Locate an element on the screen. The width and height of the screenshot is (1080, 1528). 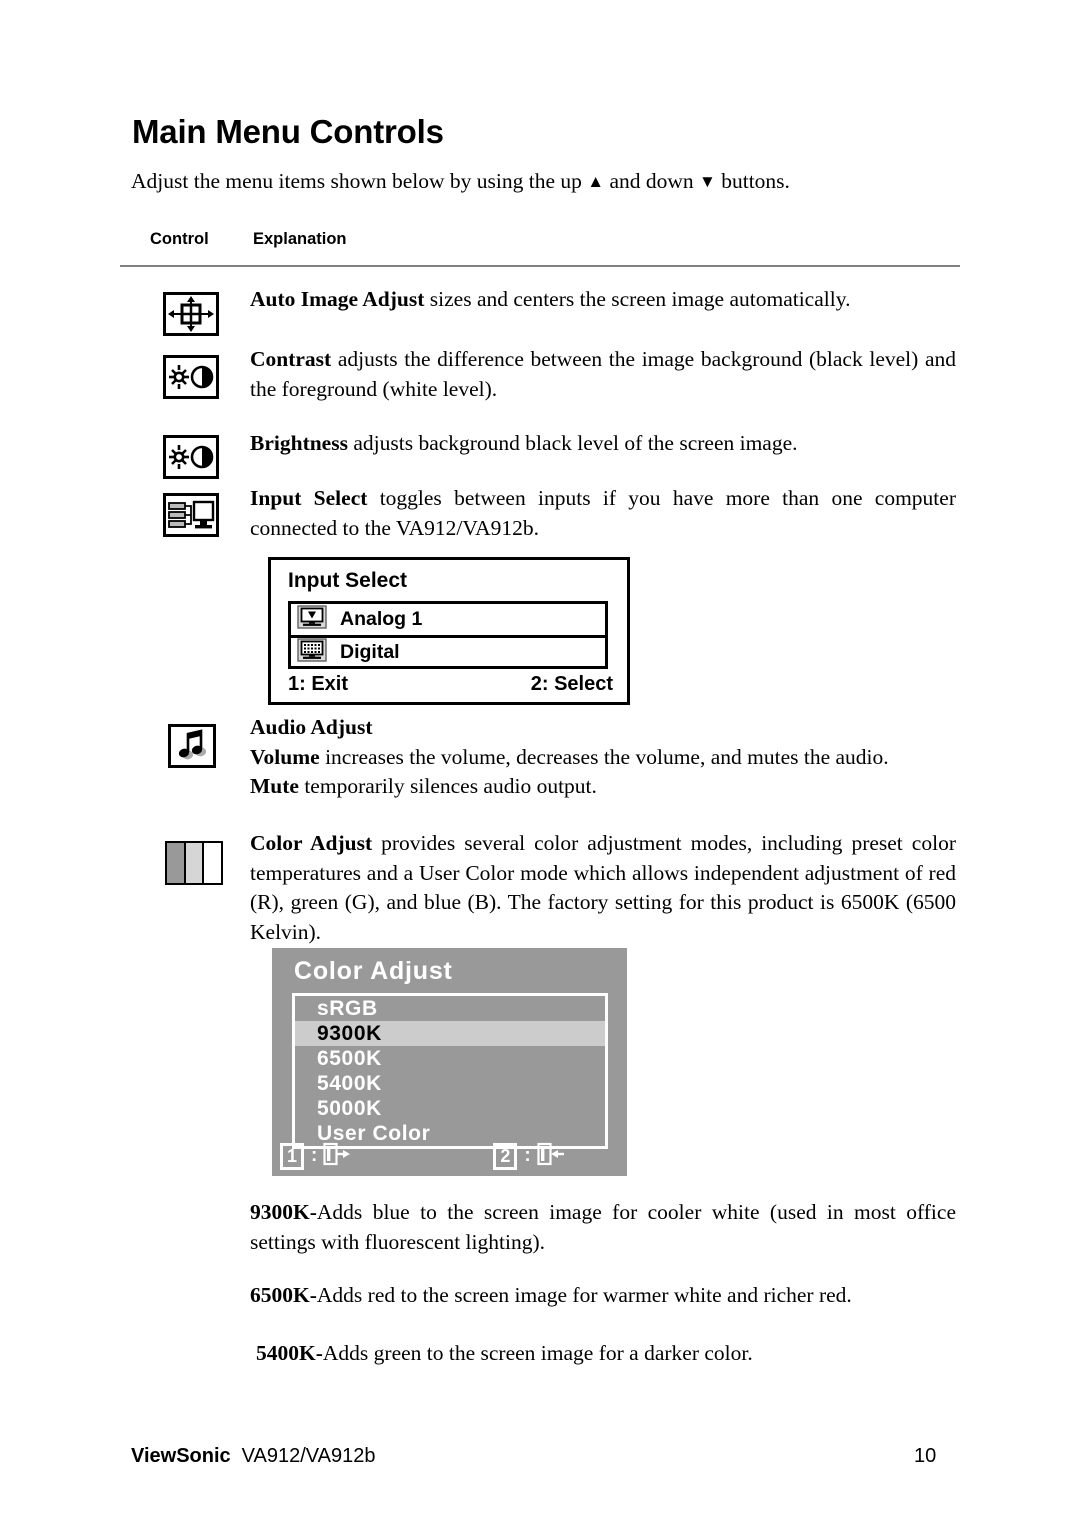
note-6500k-term: 6500K- is located at coordinates (283, 1295).